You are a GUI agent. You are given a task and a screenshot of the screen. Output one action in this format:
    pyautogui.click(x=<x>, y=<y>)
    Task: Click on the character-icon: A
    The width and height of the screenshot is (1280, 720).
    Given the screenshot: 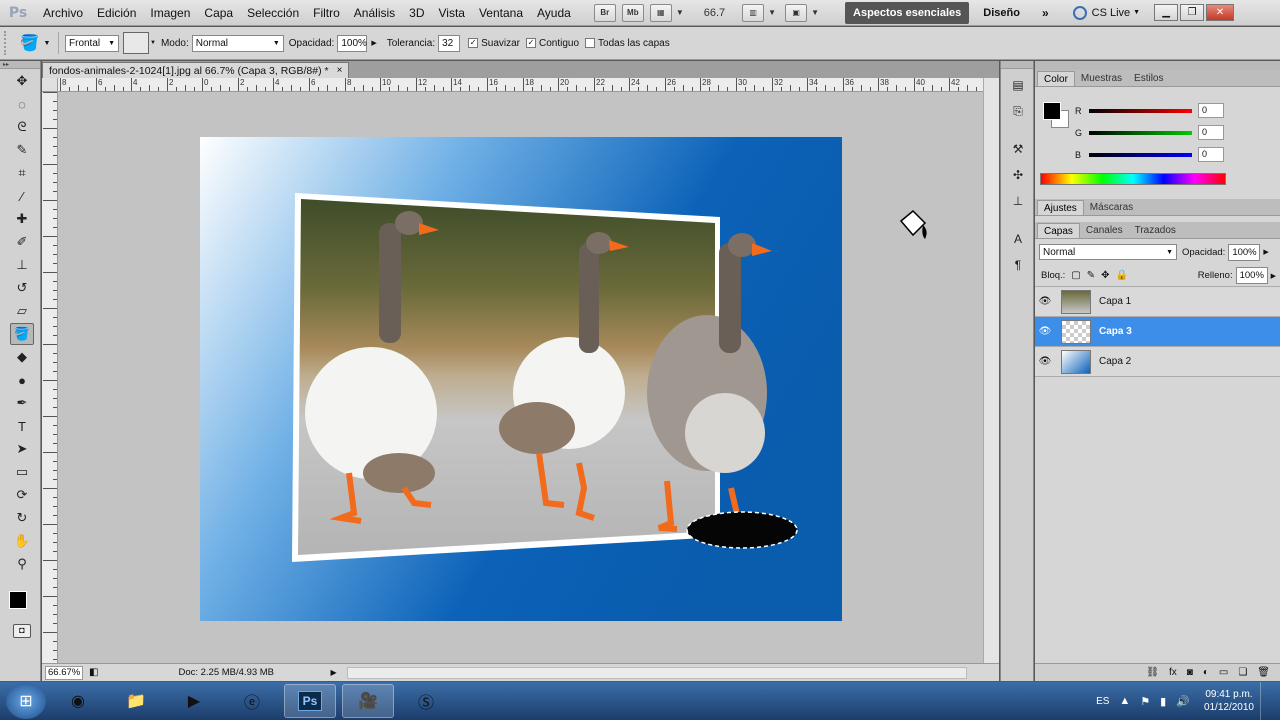 What is the action you would take?
    pyautogui.click(x=1018, y=239)
    